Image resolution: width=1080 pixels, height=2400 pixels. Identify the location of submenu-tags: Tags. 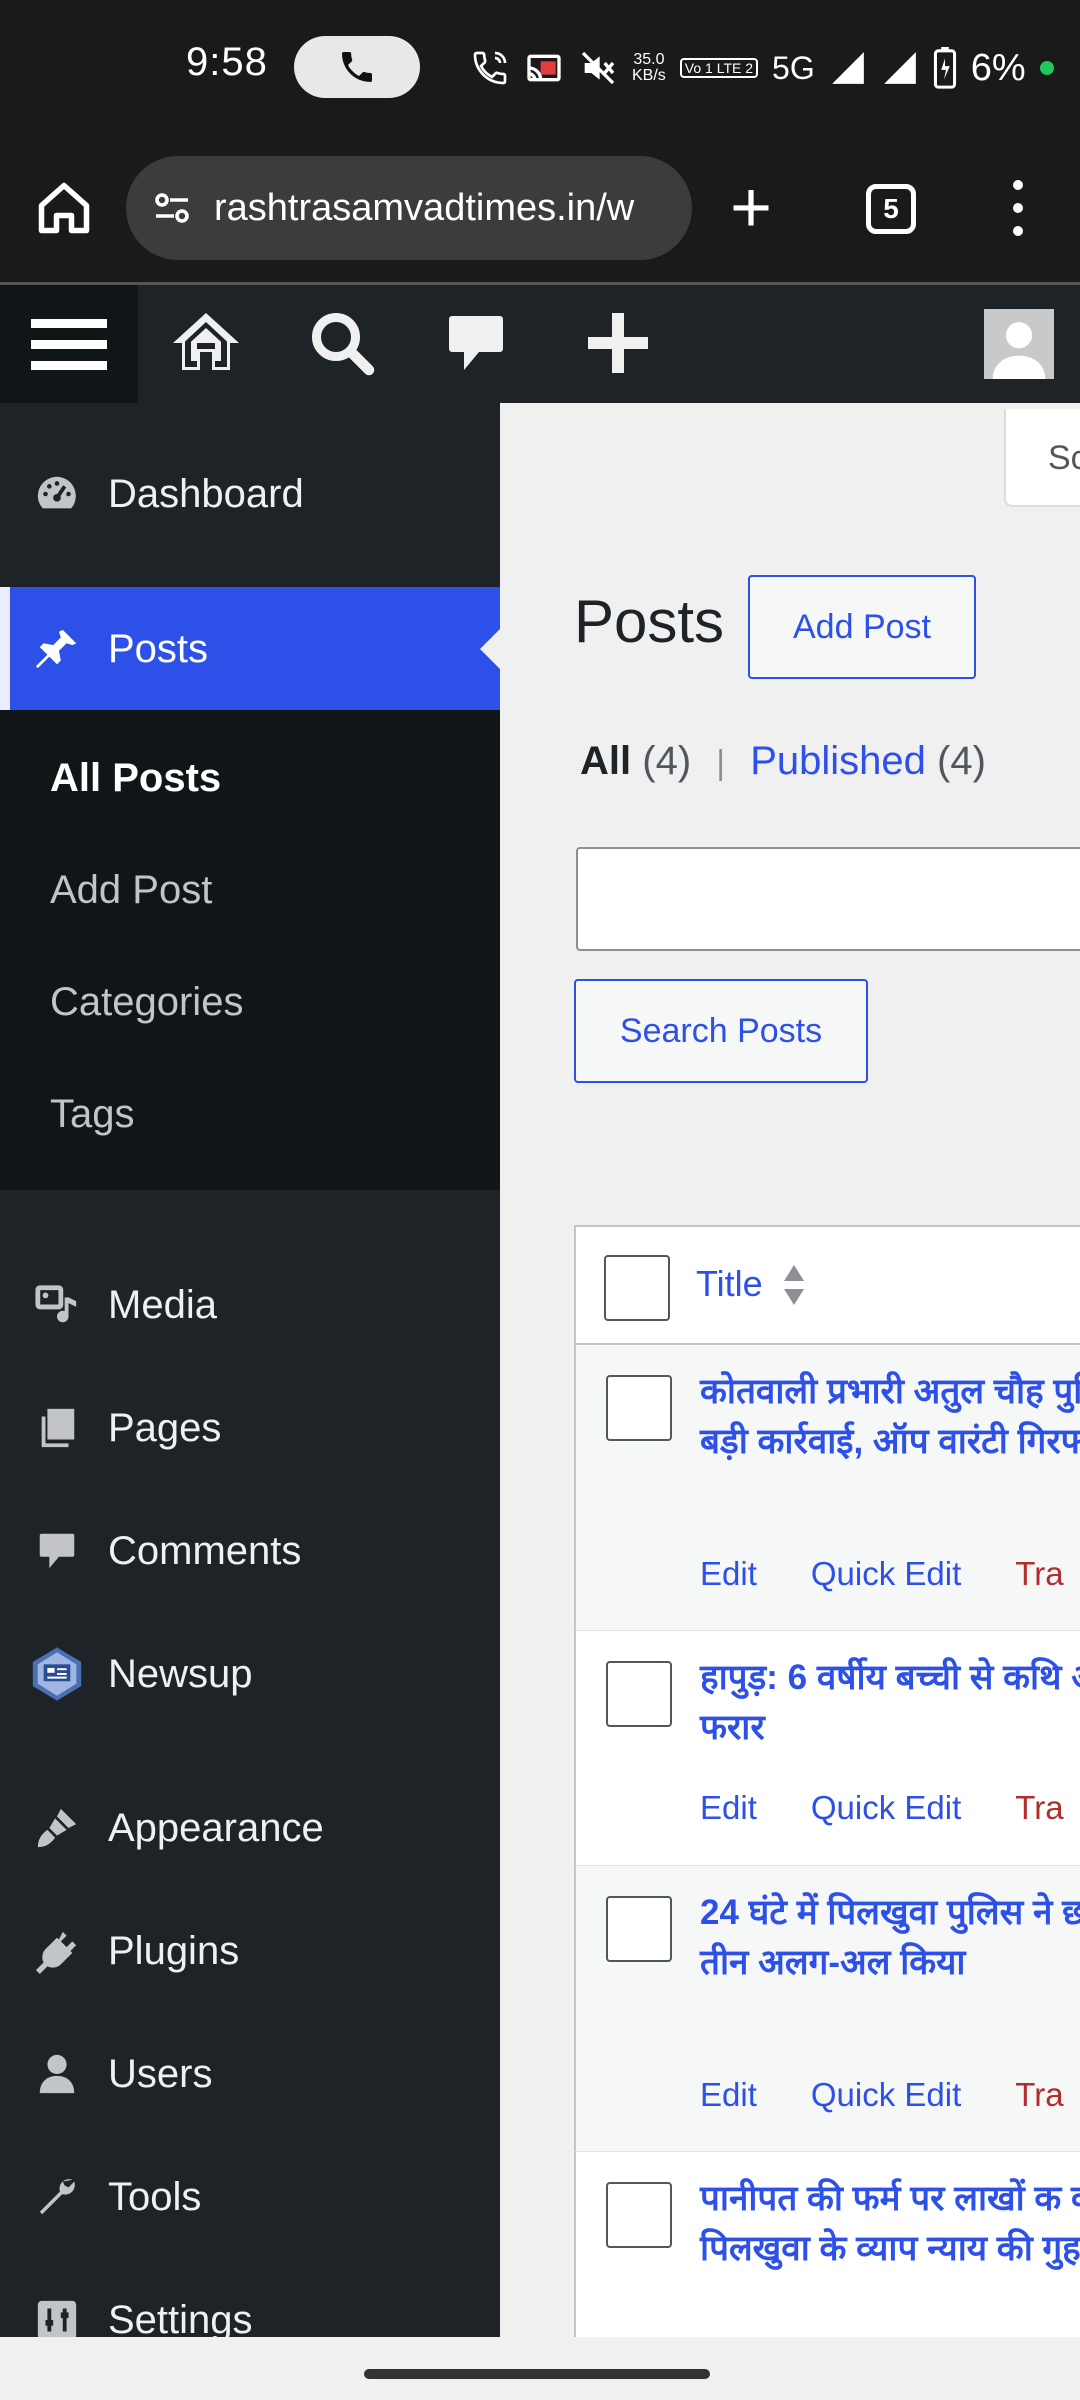
(92, 1114).